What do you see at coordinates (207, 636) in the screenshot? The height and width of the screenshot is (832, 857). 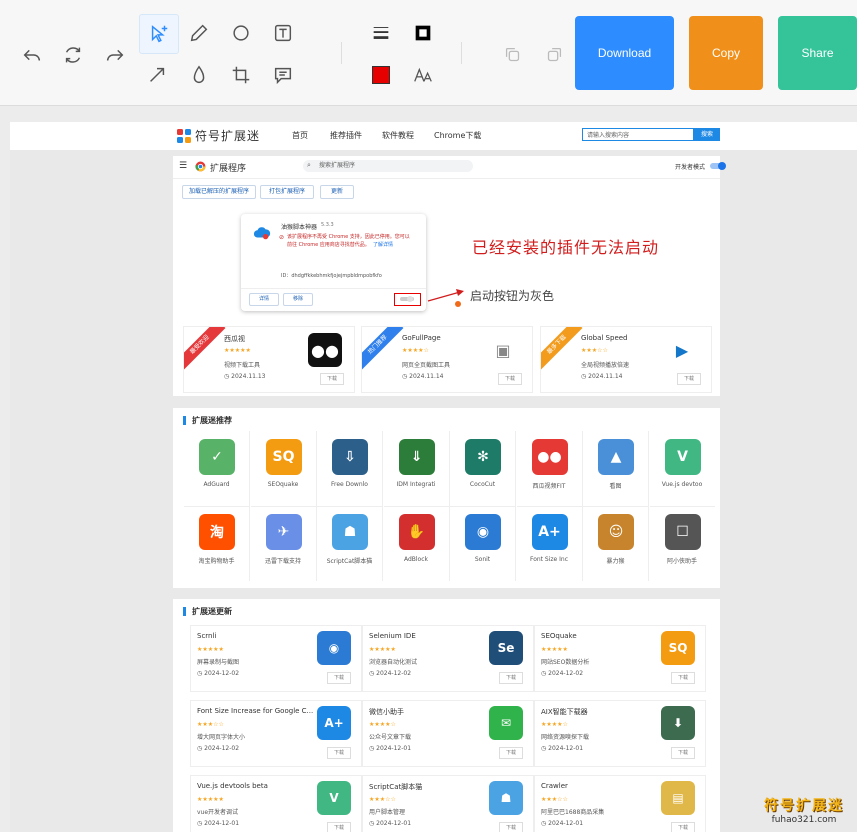 I see `update-name: Scrnli` at bounding box center [207, 636].